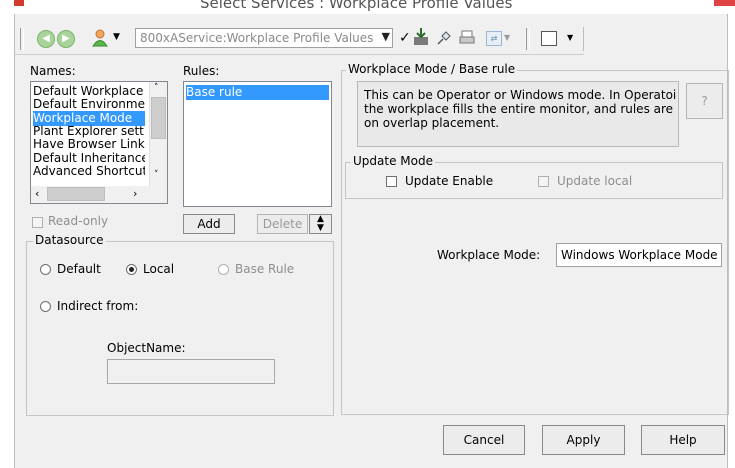 This screenshot has width=735, height=468. I want to click on apply-button: Apply, so click(583, 440).